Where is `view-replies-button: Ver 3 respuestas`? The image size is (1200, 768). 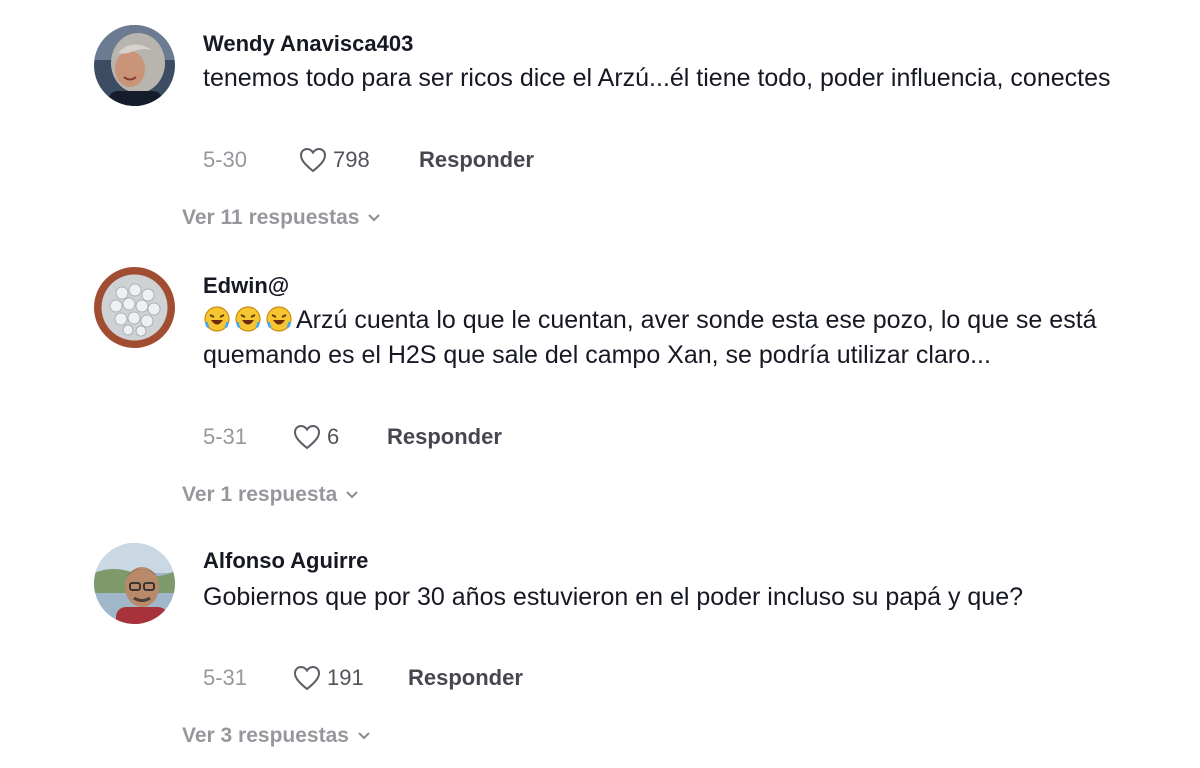 view-replies-button: Ver 3 respuestas is located at coordinates (276, 736).